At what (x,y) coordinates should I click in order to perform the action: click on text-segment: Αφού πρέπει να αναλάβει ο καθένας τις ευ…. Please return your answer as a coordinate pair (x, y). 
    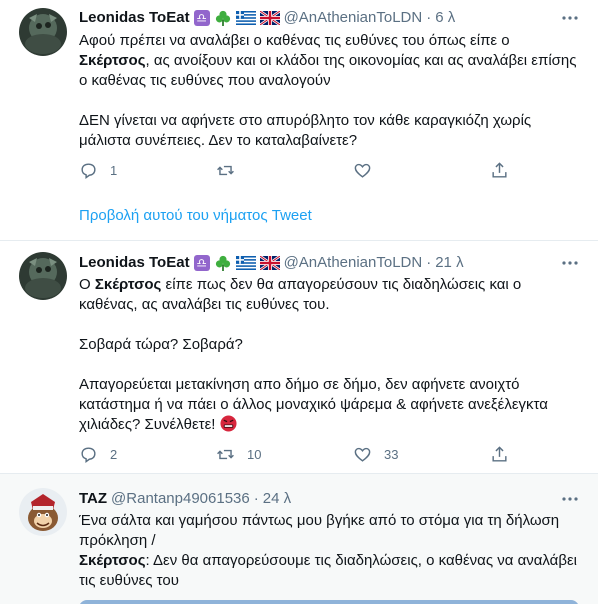
    Looking at the image, I should click on (294, 40).